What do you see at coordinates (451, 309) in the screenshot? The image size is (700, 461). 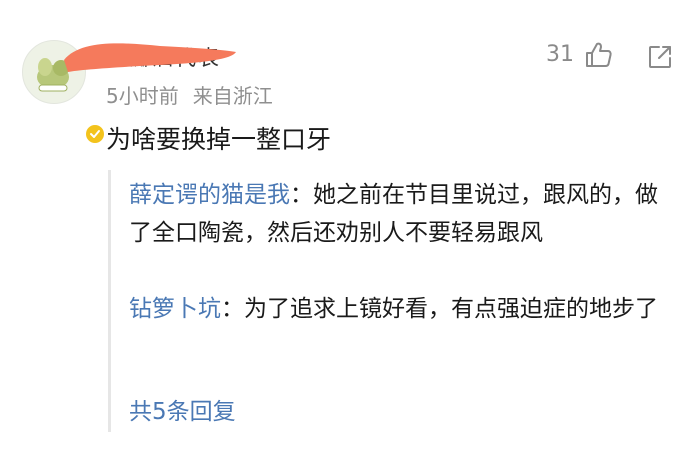 I see `reply-text: 为了追求上镜好看，有点强迫症的地步了` at bounding box center [451, 309].